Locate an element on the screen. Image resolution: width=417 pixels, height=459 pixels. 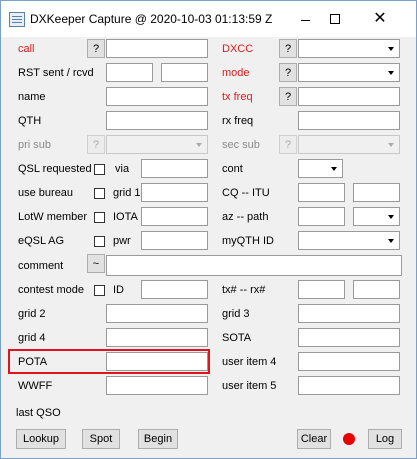
mode-label: mode is located at coordinates (236, 73).